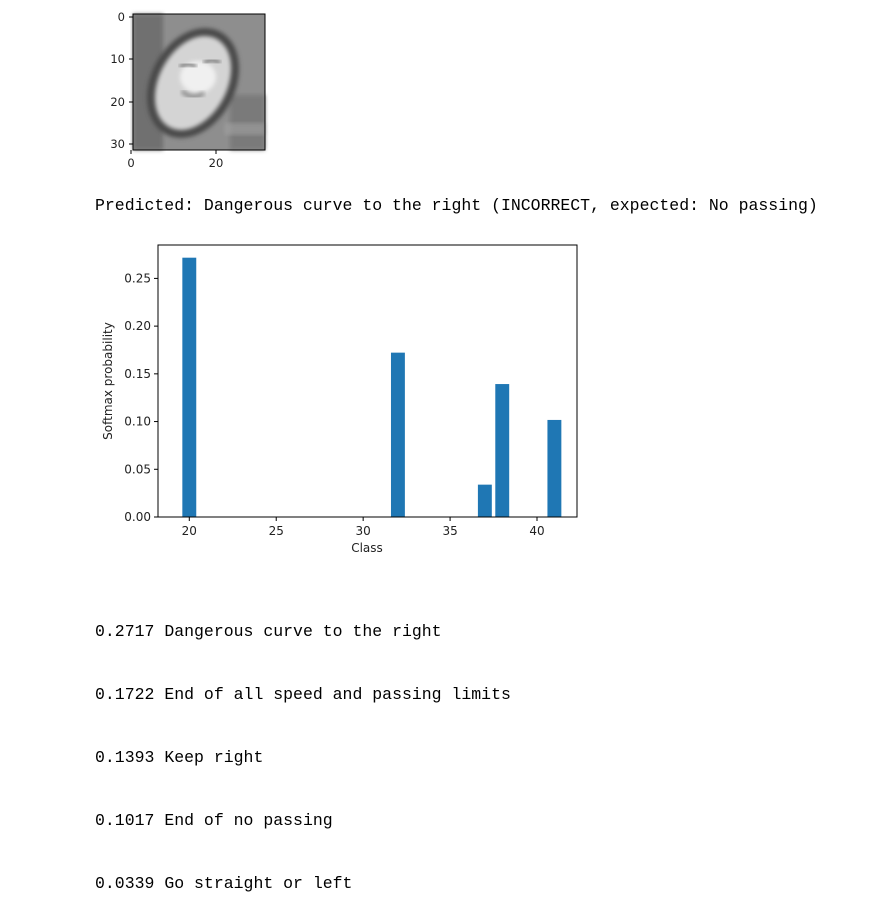 The width and height of the screenshot is (873, 915). What do you see at coordinates (121, 80) in the screenshot?
I see `image-y-axis: 0 10 20 30` at bounding box center [121, 80].